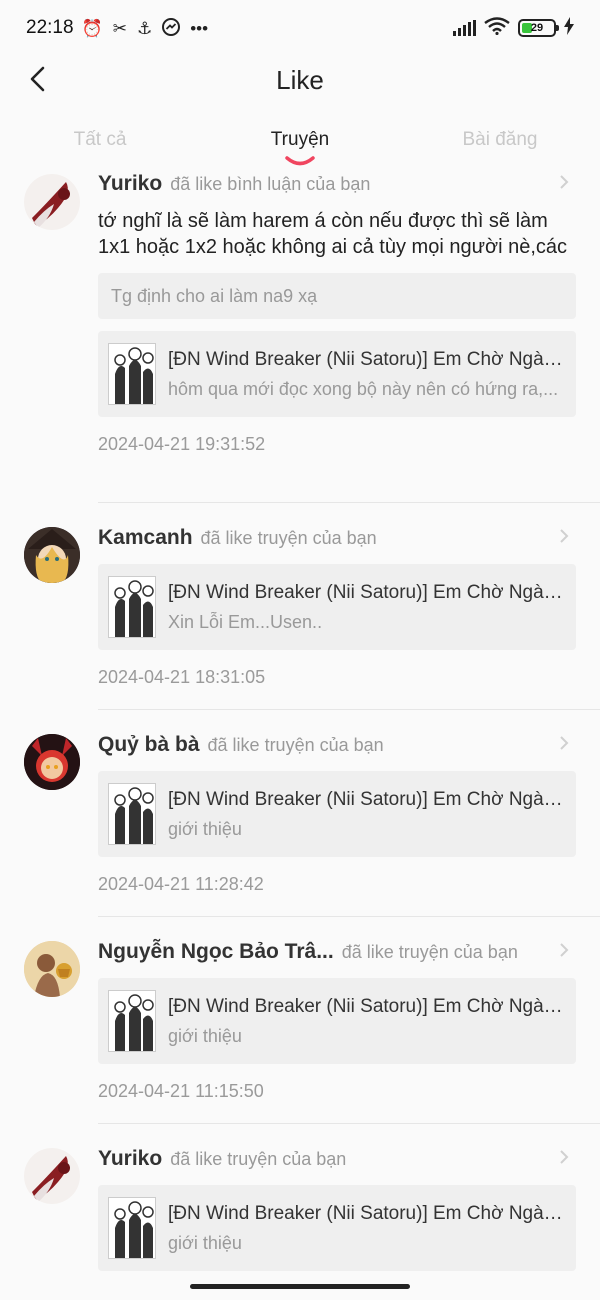 The height and width of the screenshot is (1300, 600). I want to click on active-tab-indicator, so click(300, 161).